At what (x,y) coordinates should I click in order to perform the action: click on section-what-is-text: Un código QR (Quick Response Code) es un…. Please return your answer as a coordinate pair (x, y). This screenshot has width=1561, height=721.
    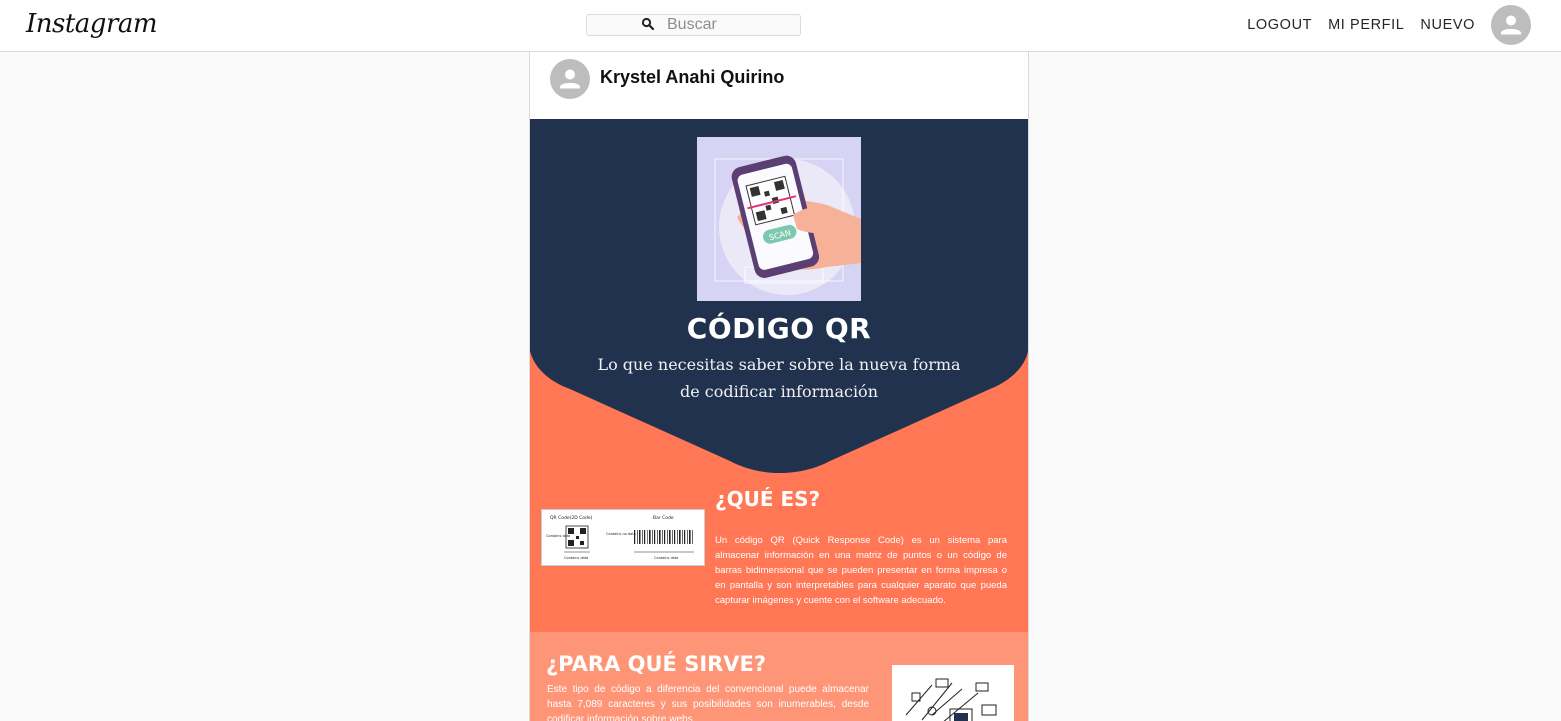
    Looking at the image, I should click on (861, 570).